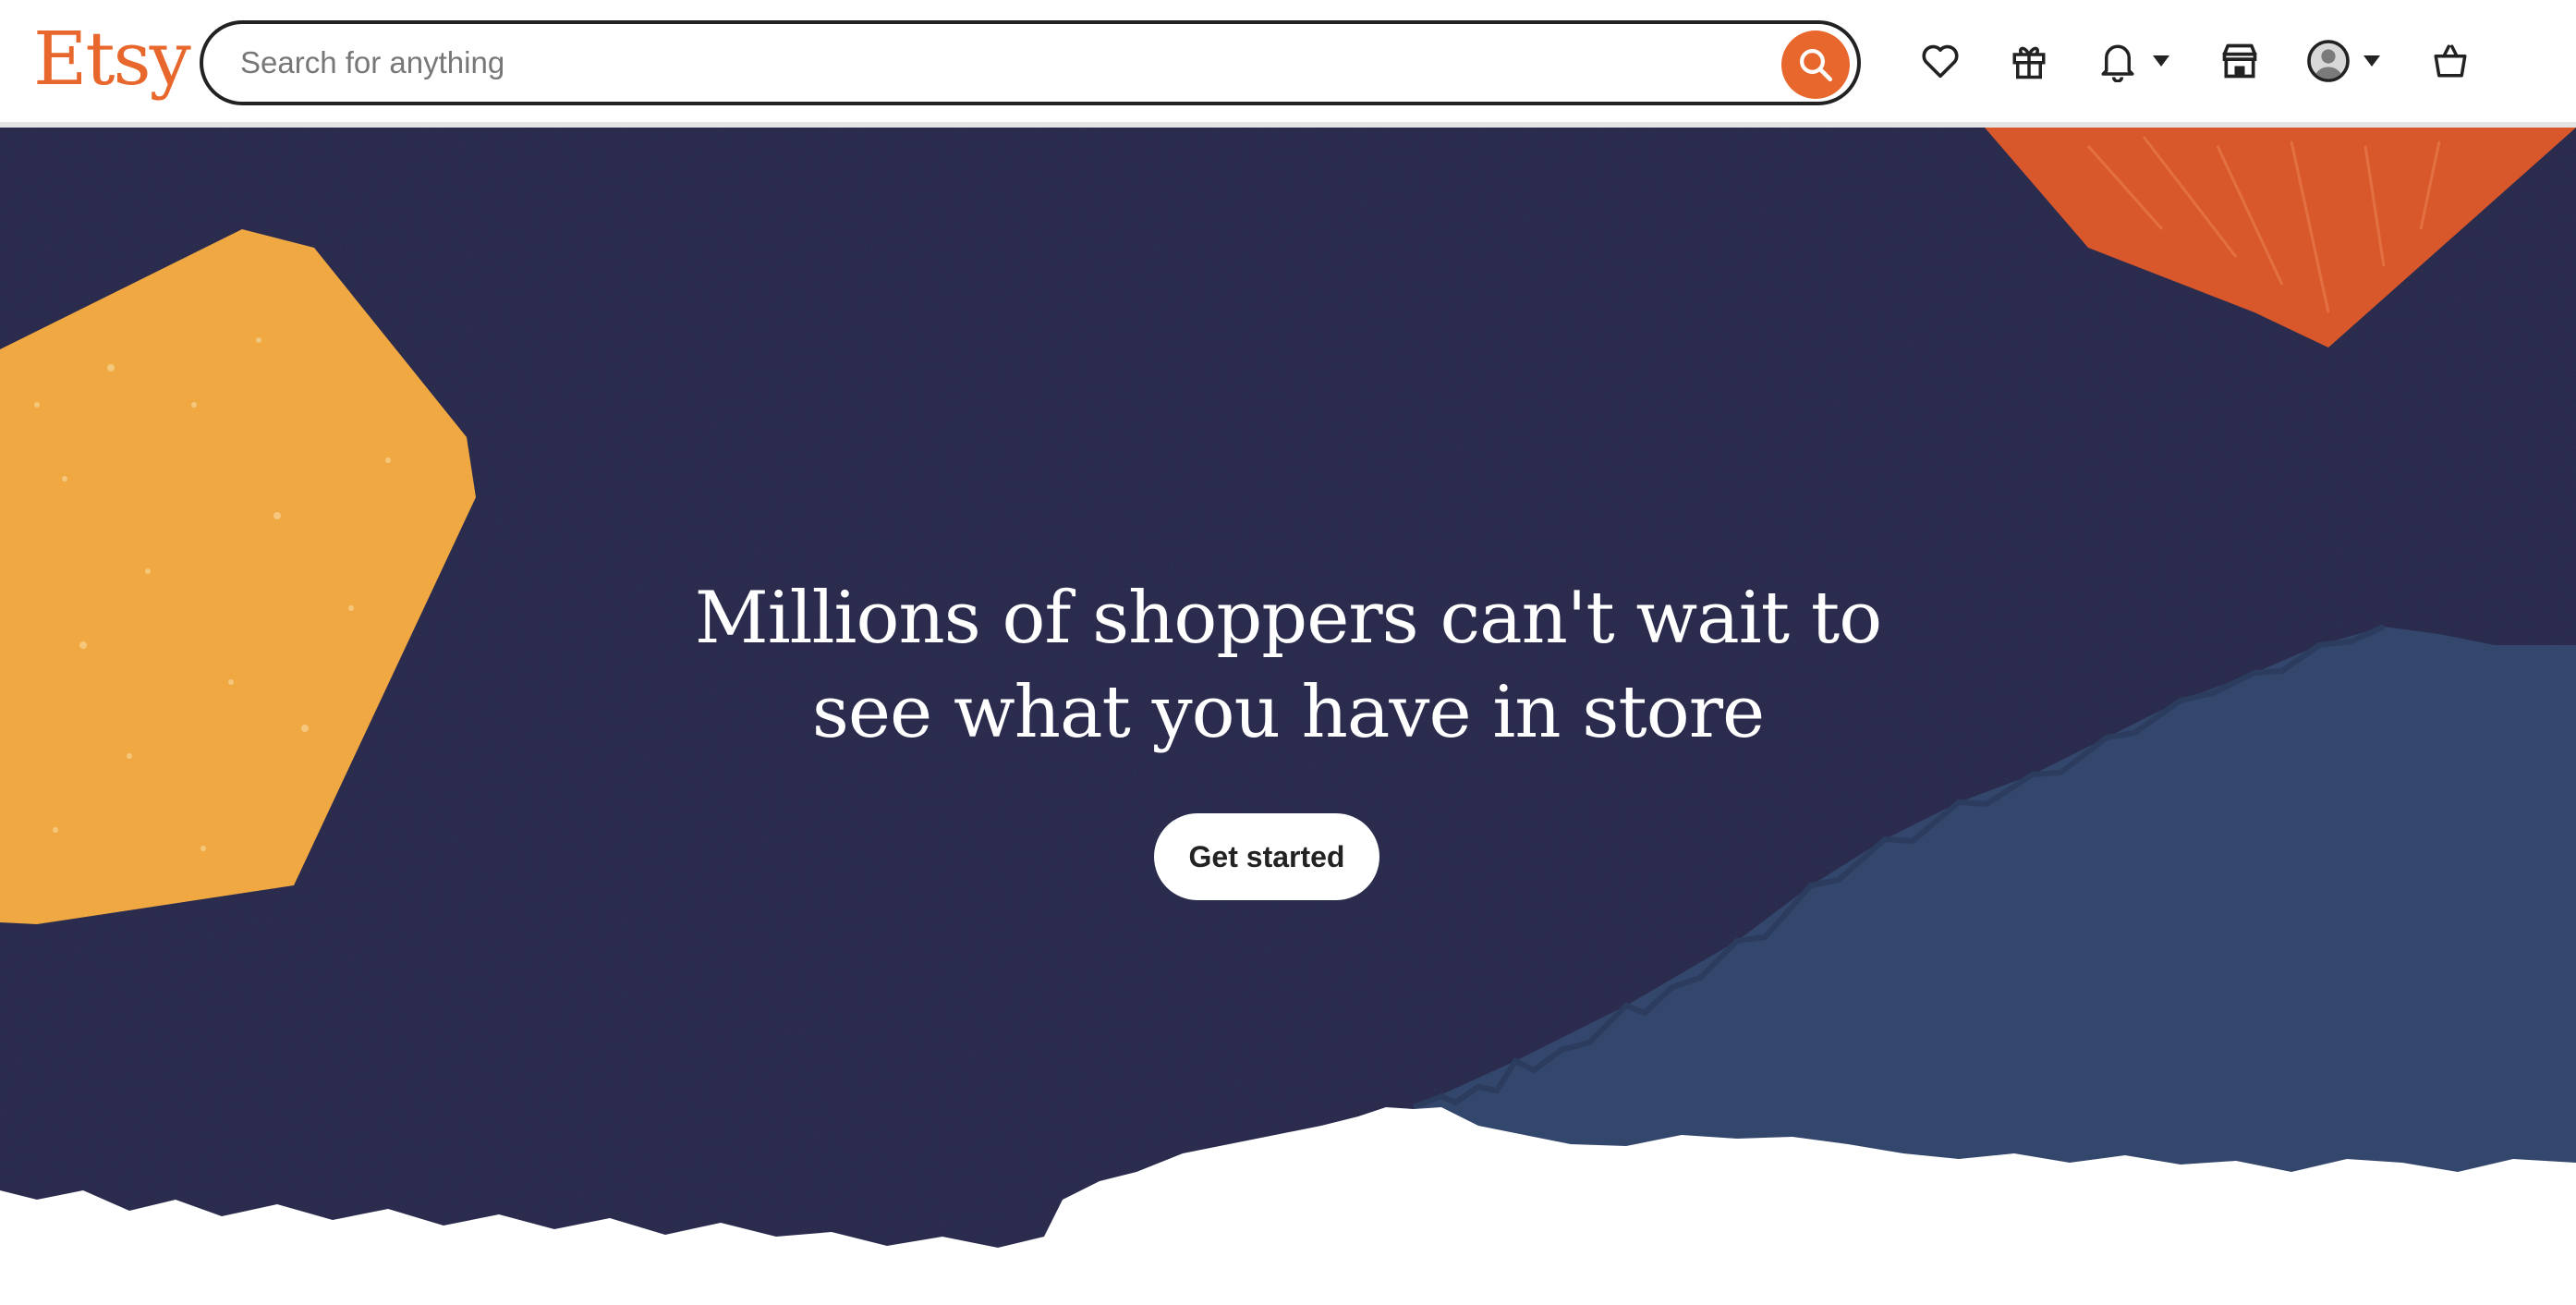 Image resolution: width=2576 pixels, height=1305 pixels. I want to click on favorites-button, so click(1940, 61).